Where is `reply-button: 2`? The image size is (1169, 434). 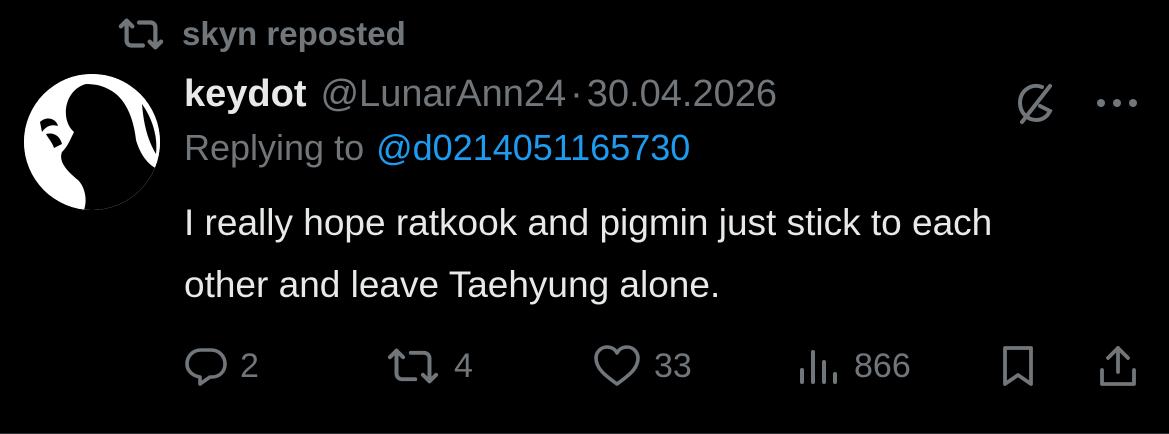 reply-button: 2 is located at coordinates (221, 366).